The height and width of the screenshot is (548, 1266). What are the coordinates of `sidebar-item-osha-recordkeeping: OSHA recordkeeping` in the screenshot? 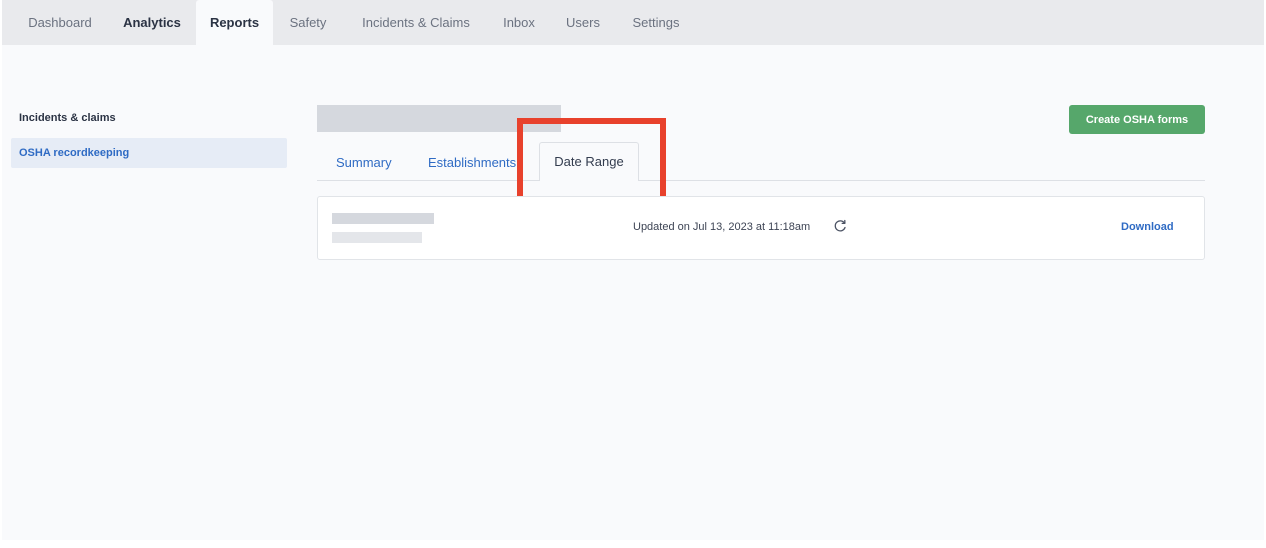 It's located at (149, 153).